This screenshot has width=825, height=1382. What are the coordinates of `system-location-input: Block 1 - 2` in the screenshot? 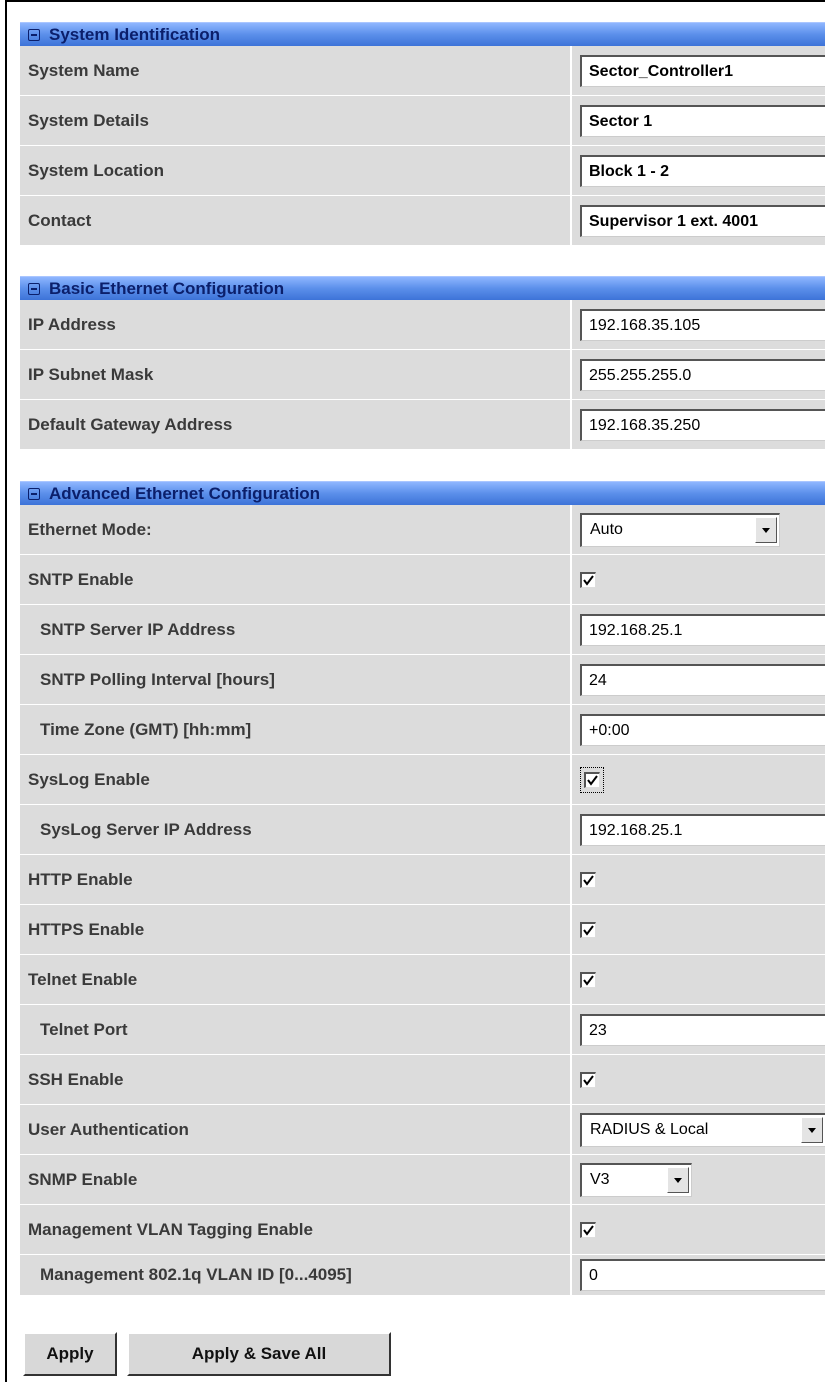 It's located at (702, 170).